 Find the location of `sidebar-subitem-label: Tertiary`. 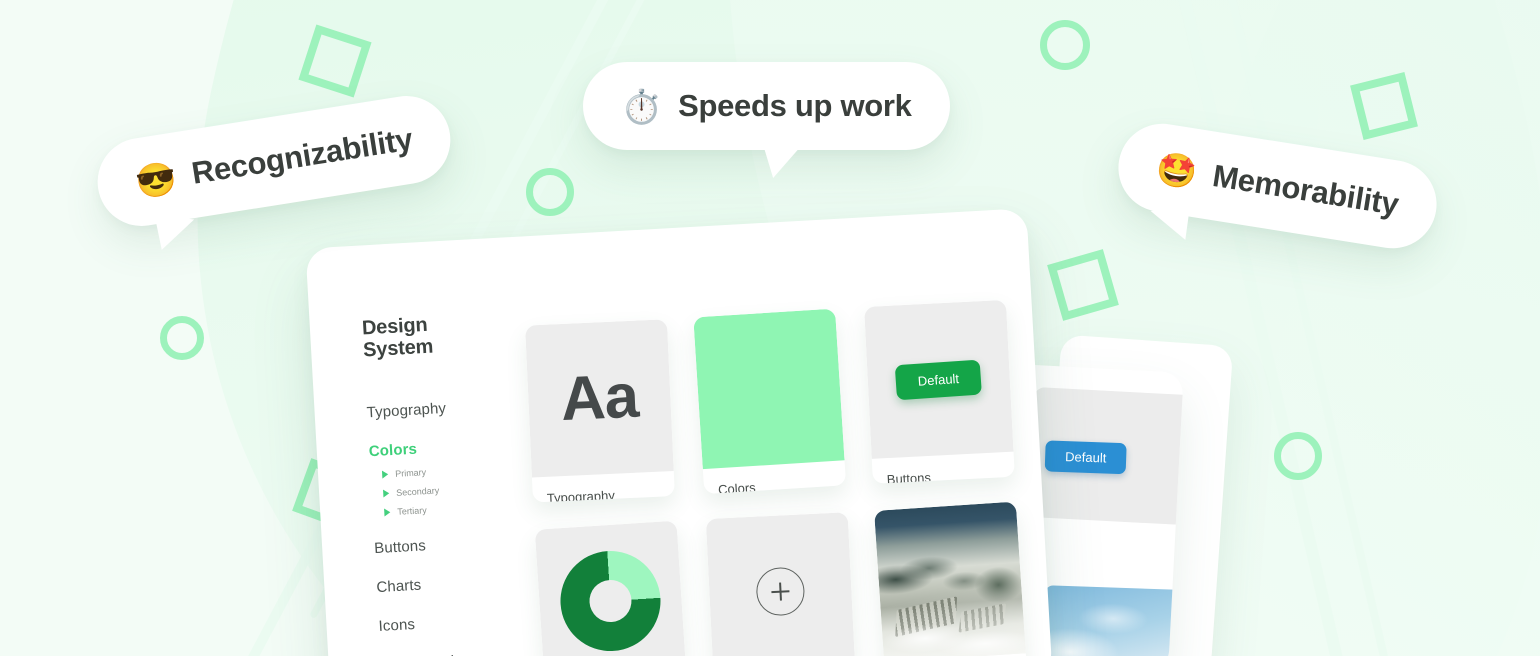

sidebar-subitem-label: Tertiary is located at coordinates (412, 510).